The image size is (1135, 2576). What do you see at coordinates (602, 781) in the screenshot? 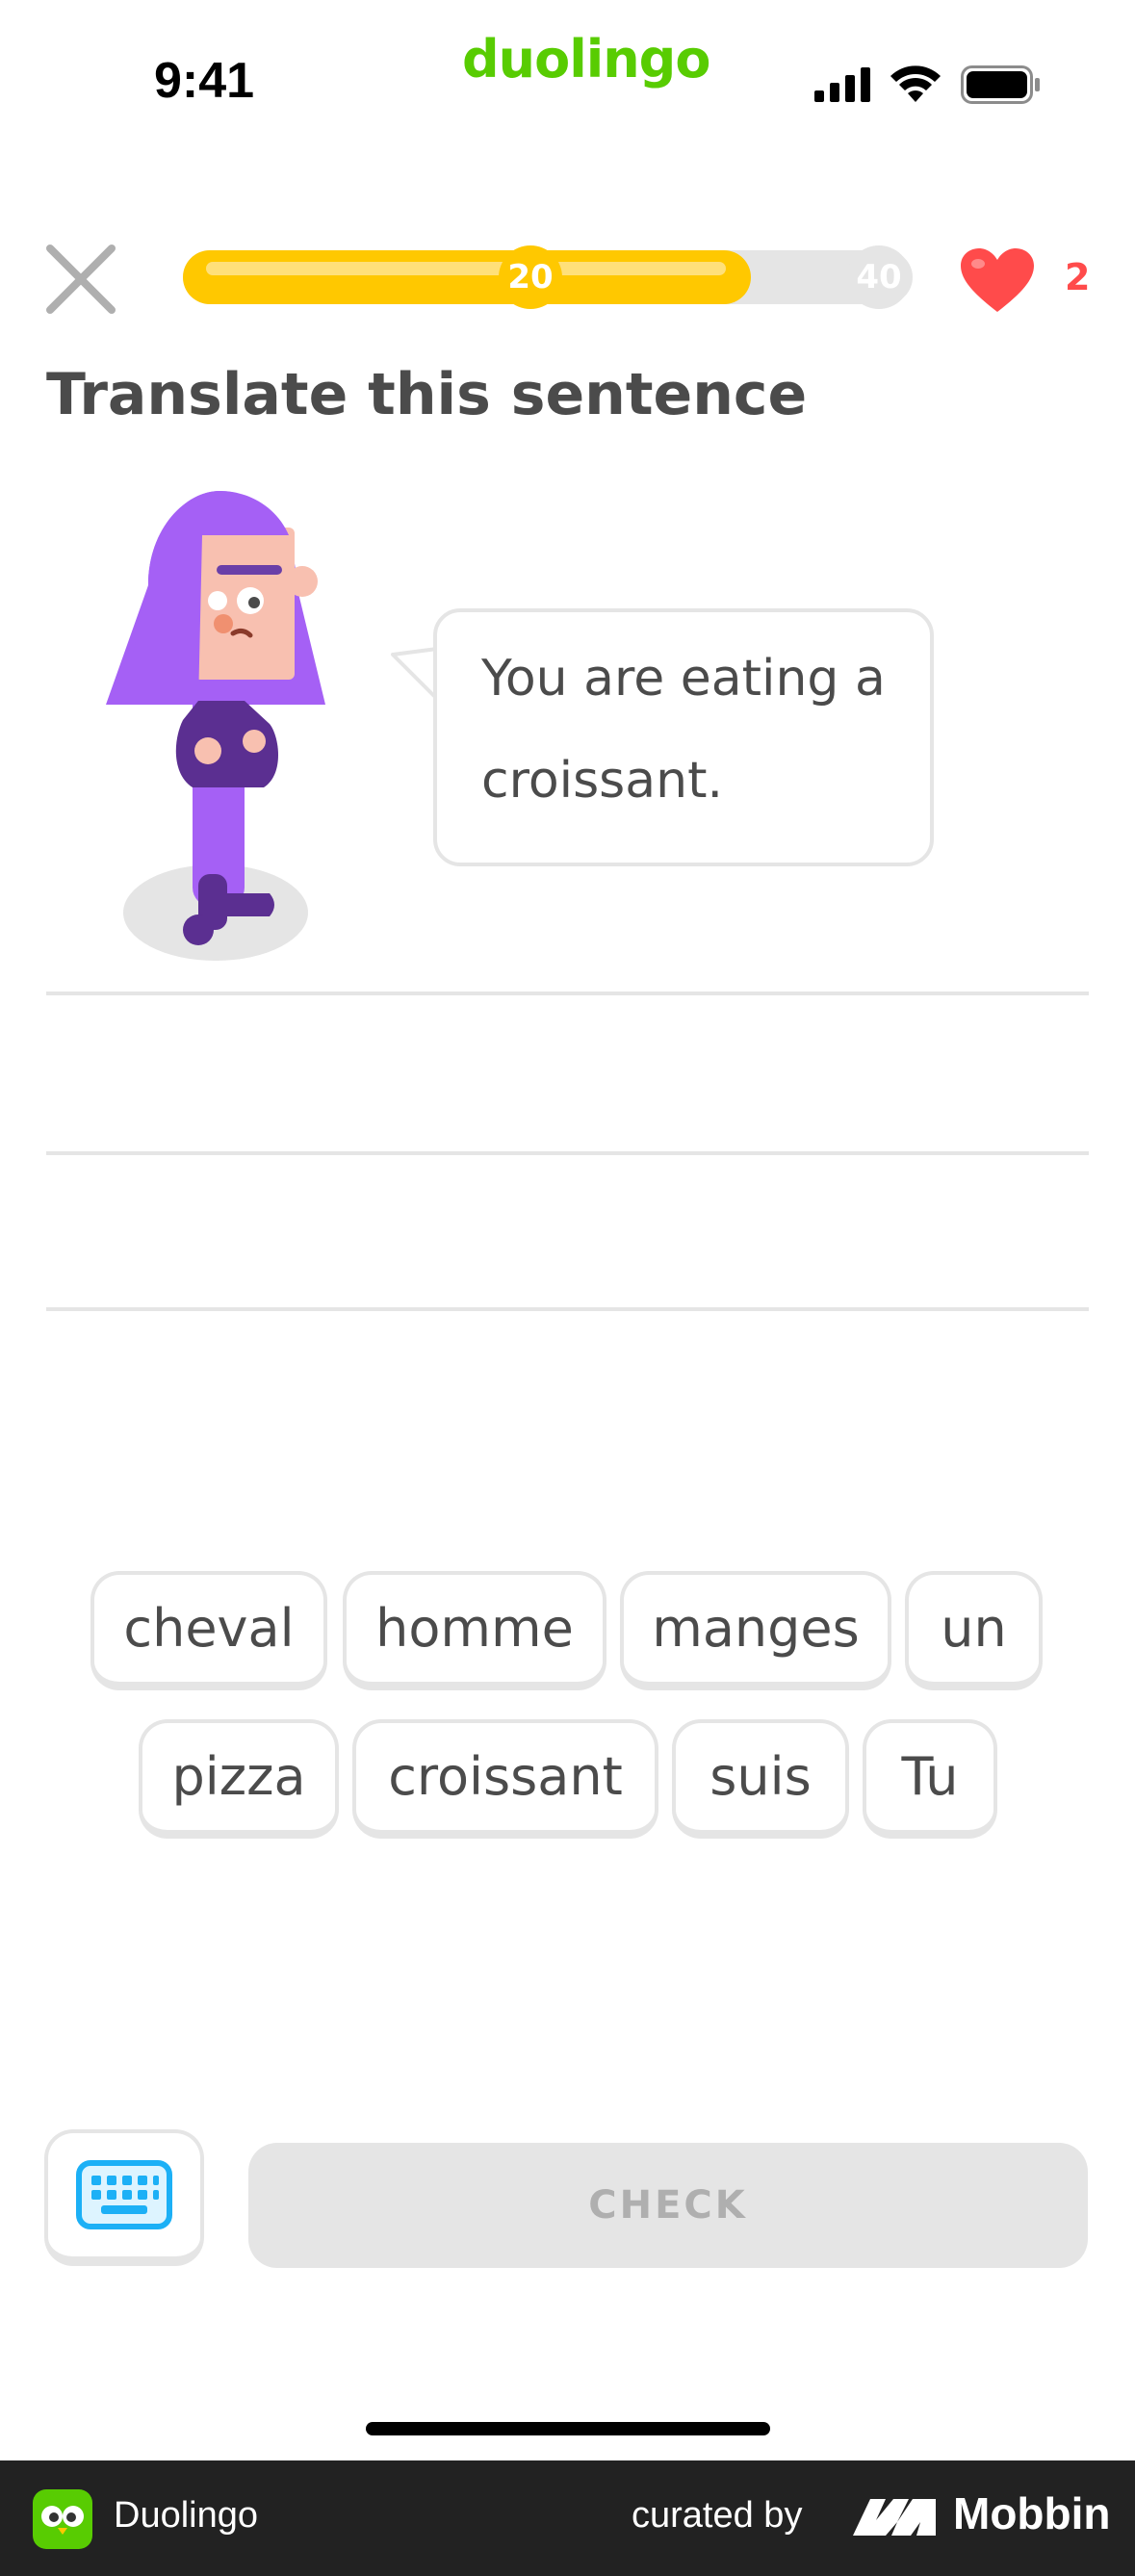
I see `sentence-line: croissant.` at bounding box center [602, 781].